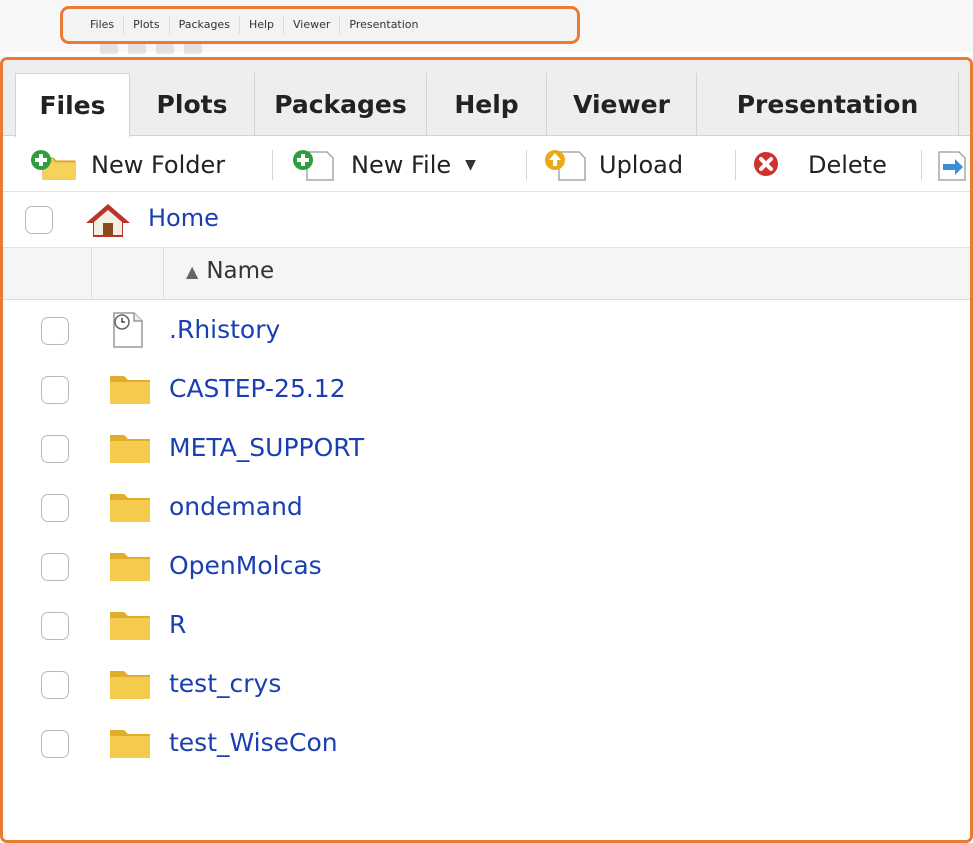 The width and height of the screenshot is (973, 843). I want to click on tab-plots: Plots, so click(192, 104).